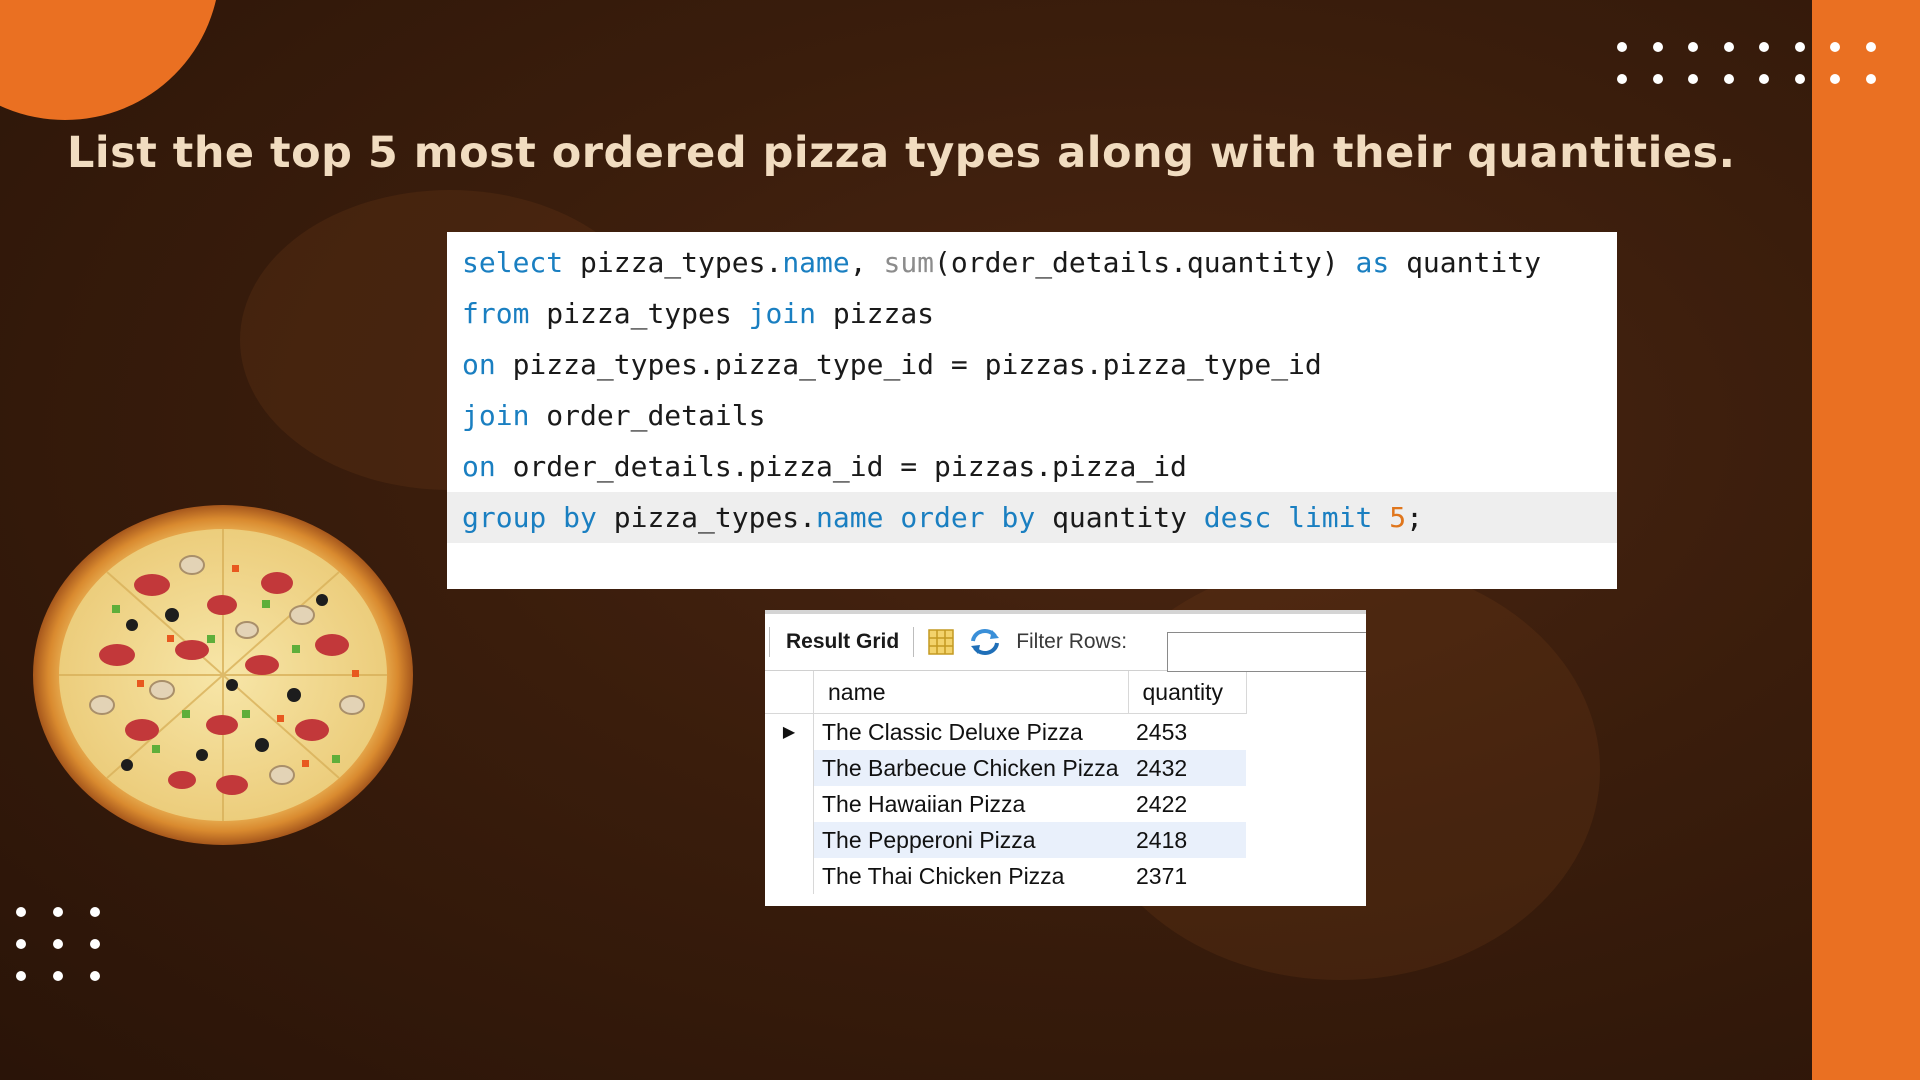 The image size is (1920, 1080). I want to click on cell-name: The Classic Deluxe Pizza, so click(971, 732).